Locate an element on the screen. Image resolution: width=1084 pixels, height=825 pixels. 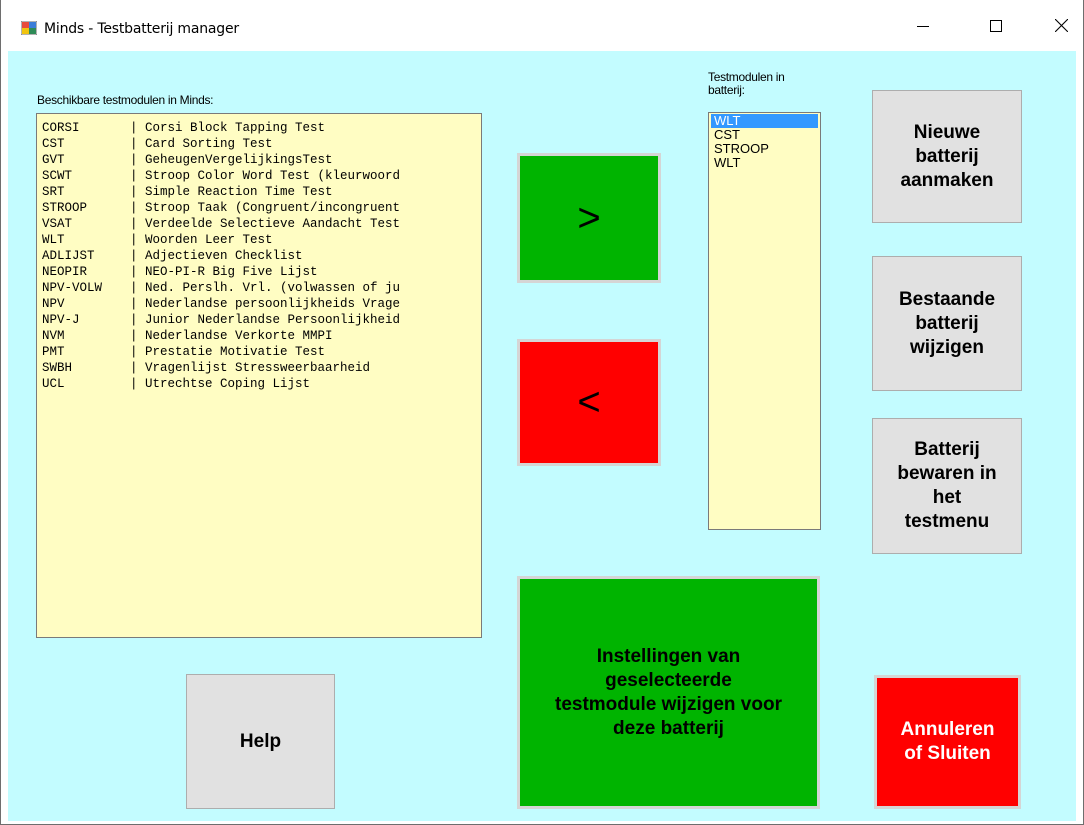
new-battery-label: Nieuwe batterij aanmaken is located at coordinates (947, 157).